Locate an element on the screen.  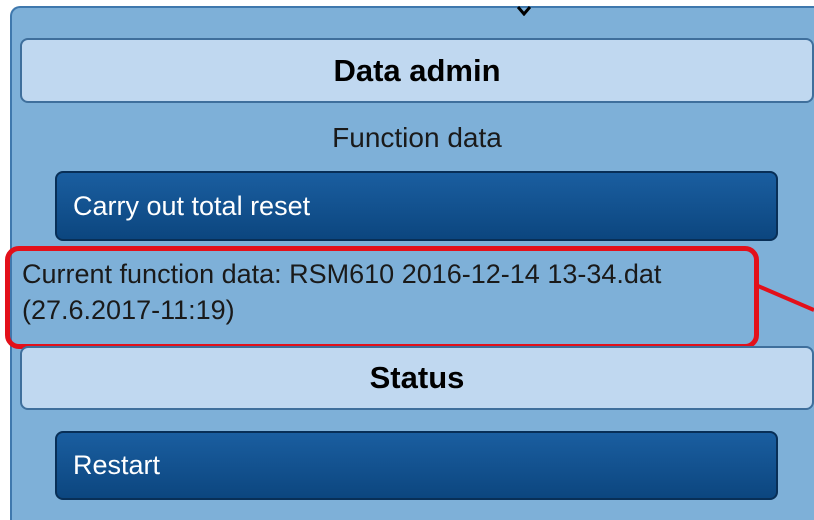
section-header-label: Status is located at coordinates (417, 377).